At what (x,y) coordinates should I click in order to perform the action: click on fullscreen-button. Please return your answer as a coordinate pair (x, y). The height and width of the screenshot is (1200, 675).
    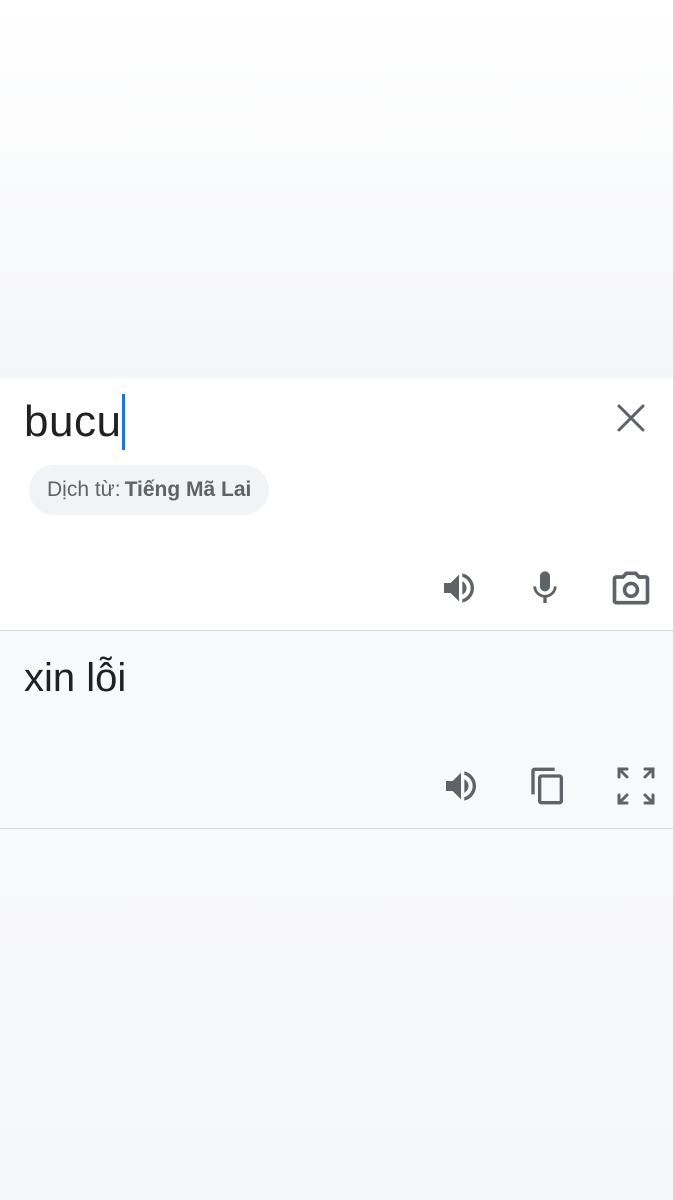
    Looking at the image, I should click on (636, 786).